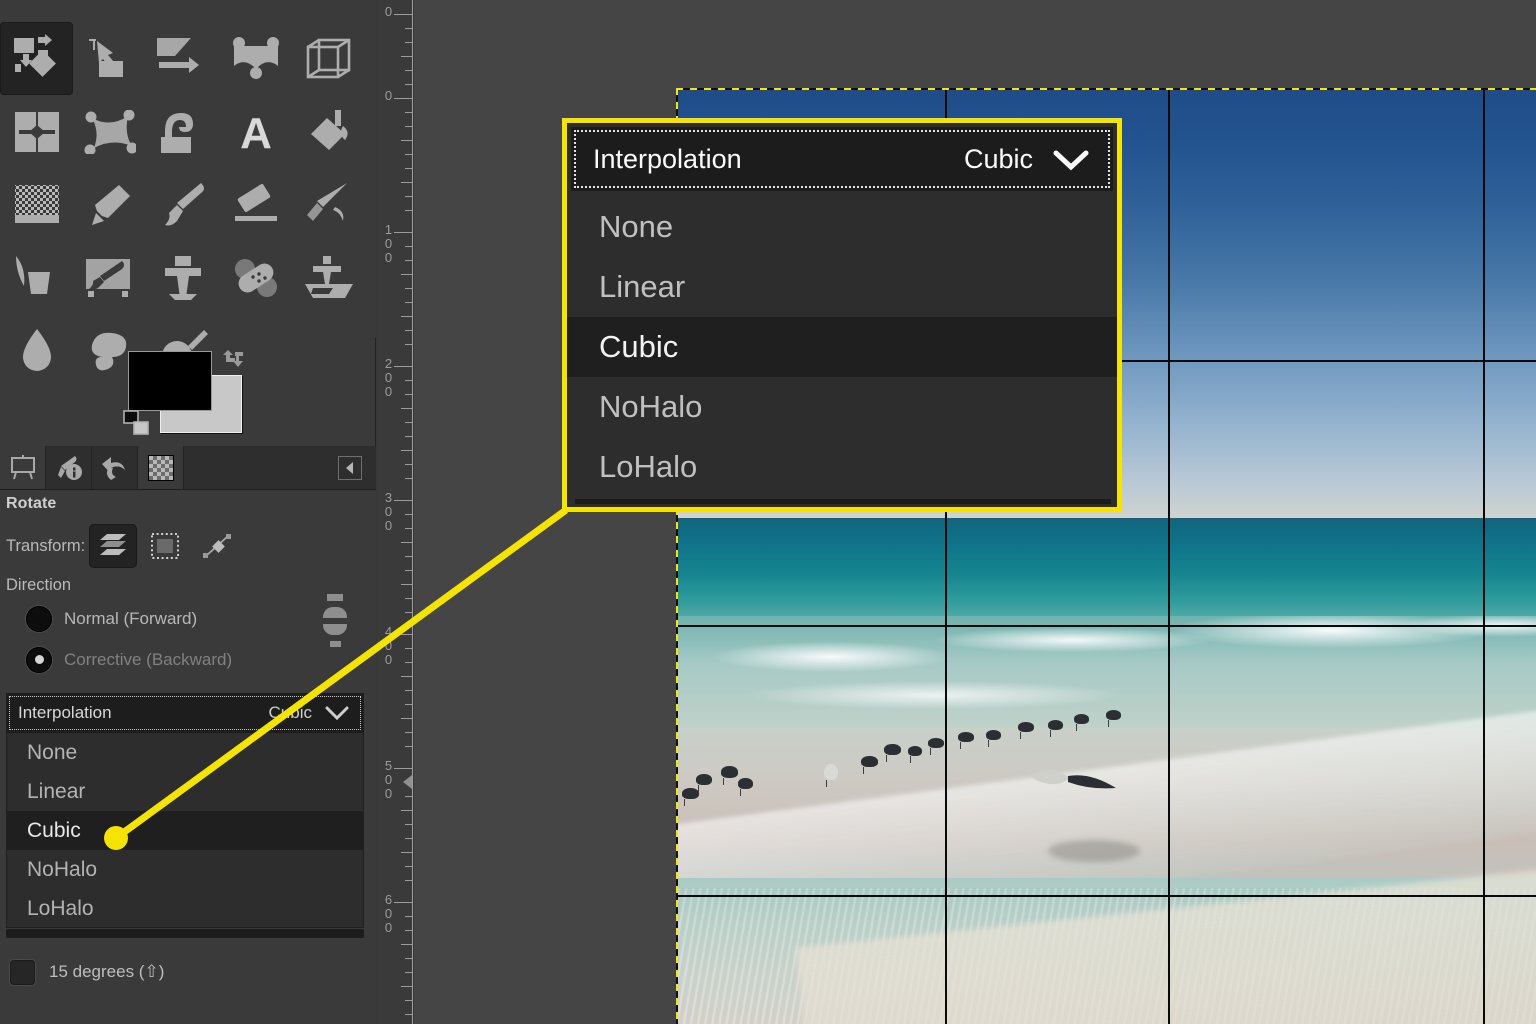  What do you see at coordinates (36, 58) in the screenshot?
I see `tool-unified-transform` at bounding box center [36, 58].